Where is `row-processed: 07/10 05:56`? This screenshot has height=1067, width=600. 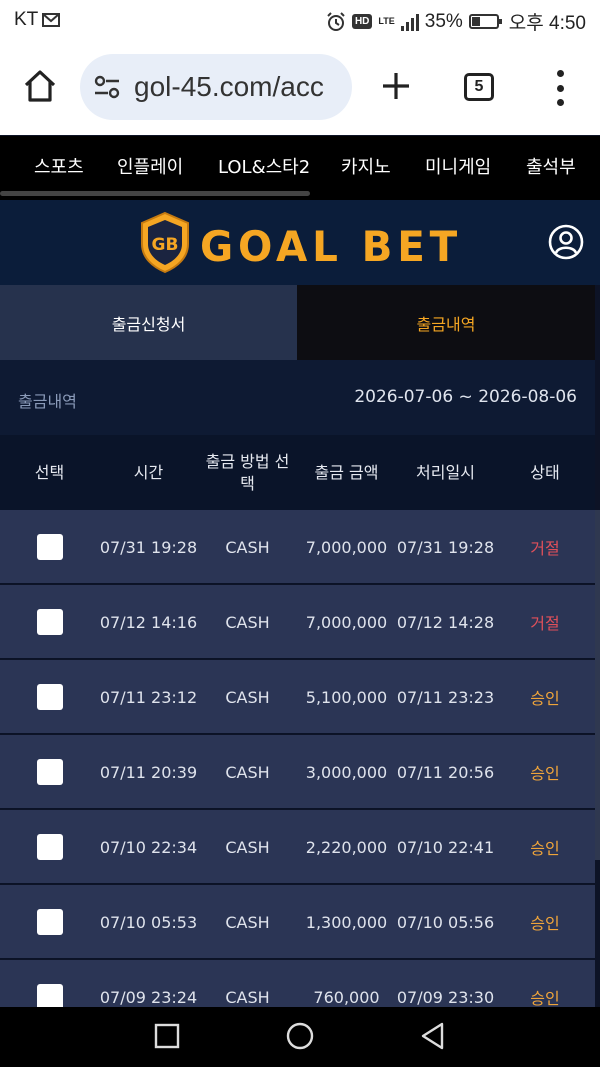
row-processed: 07/10 05:56 is located at coordinates (445, 922).